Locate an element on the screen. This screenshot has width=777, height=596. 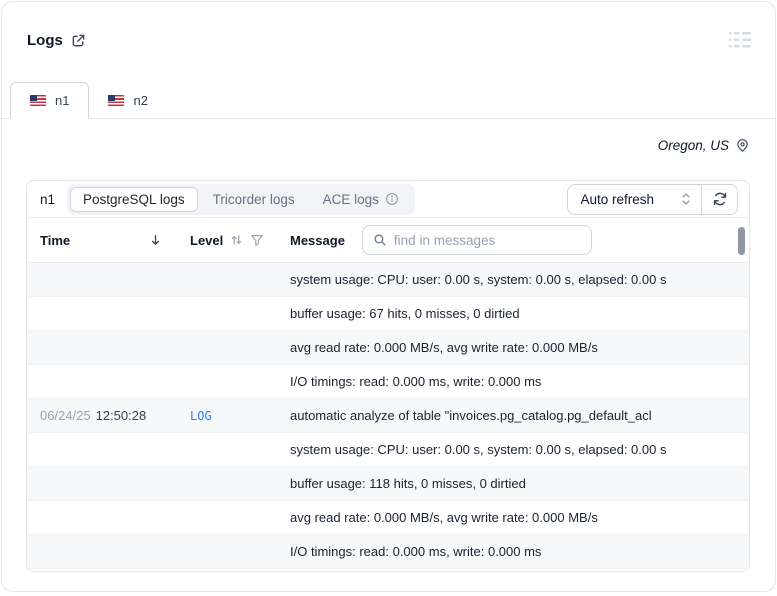
refresh-controls: Auto refresh is located at coordinates (652, 199).